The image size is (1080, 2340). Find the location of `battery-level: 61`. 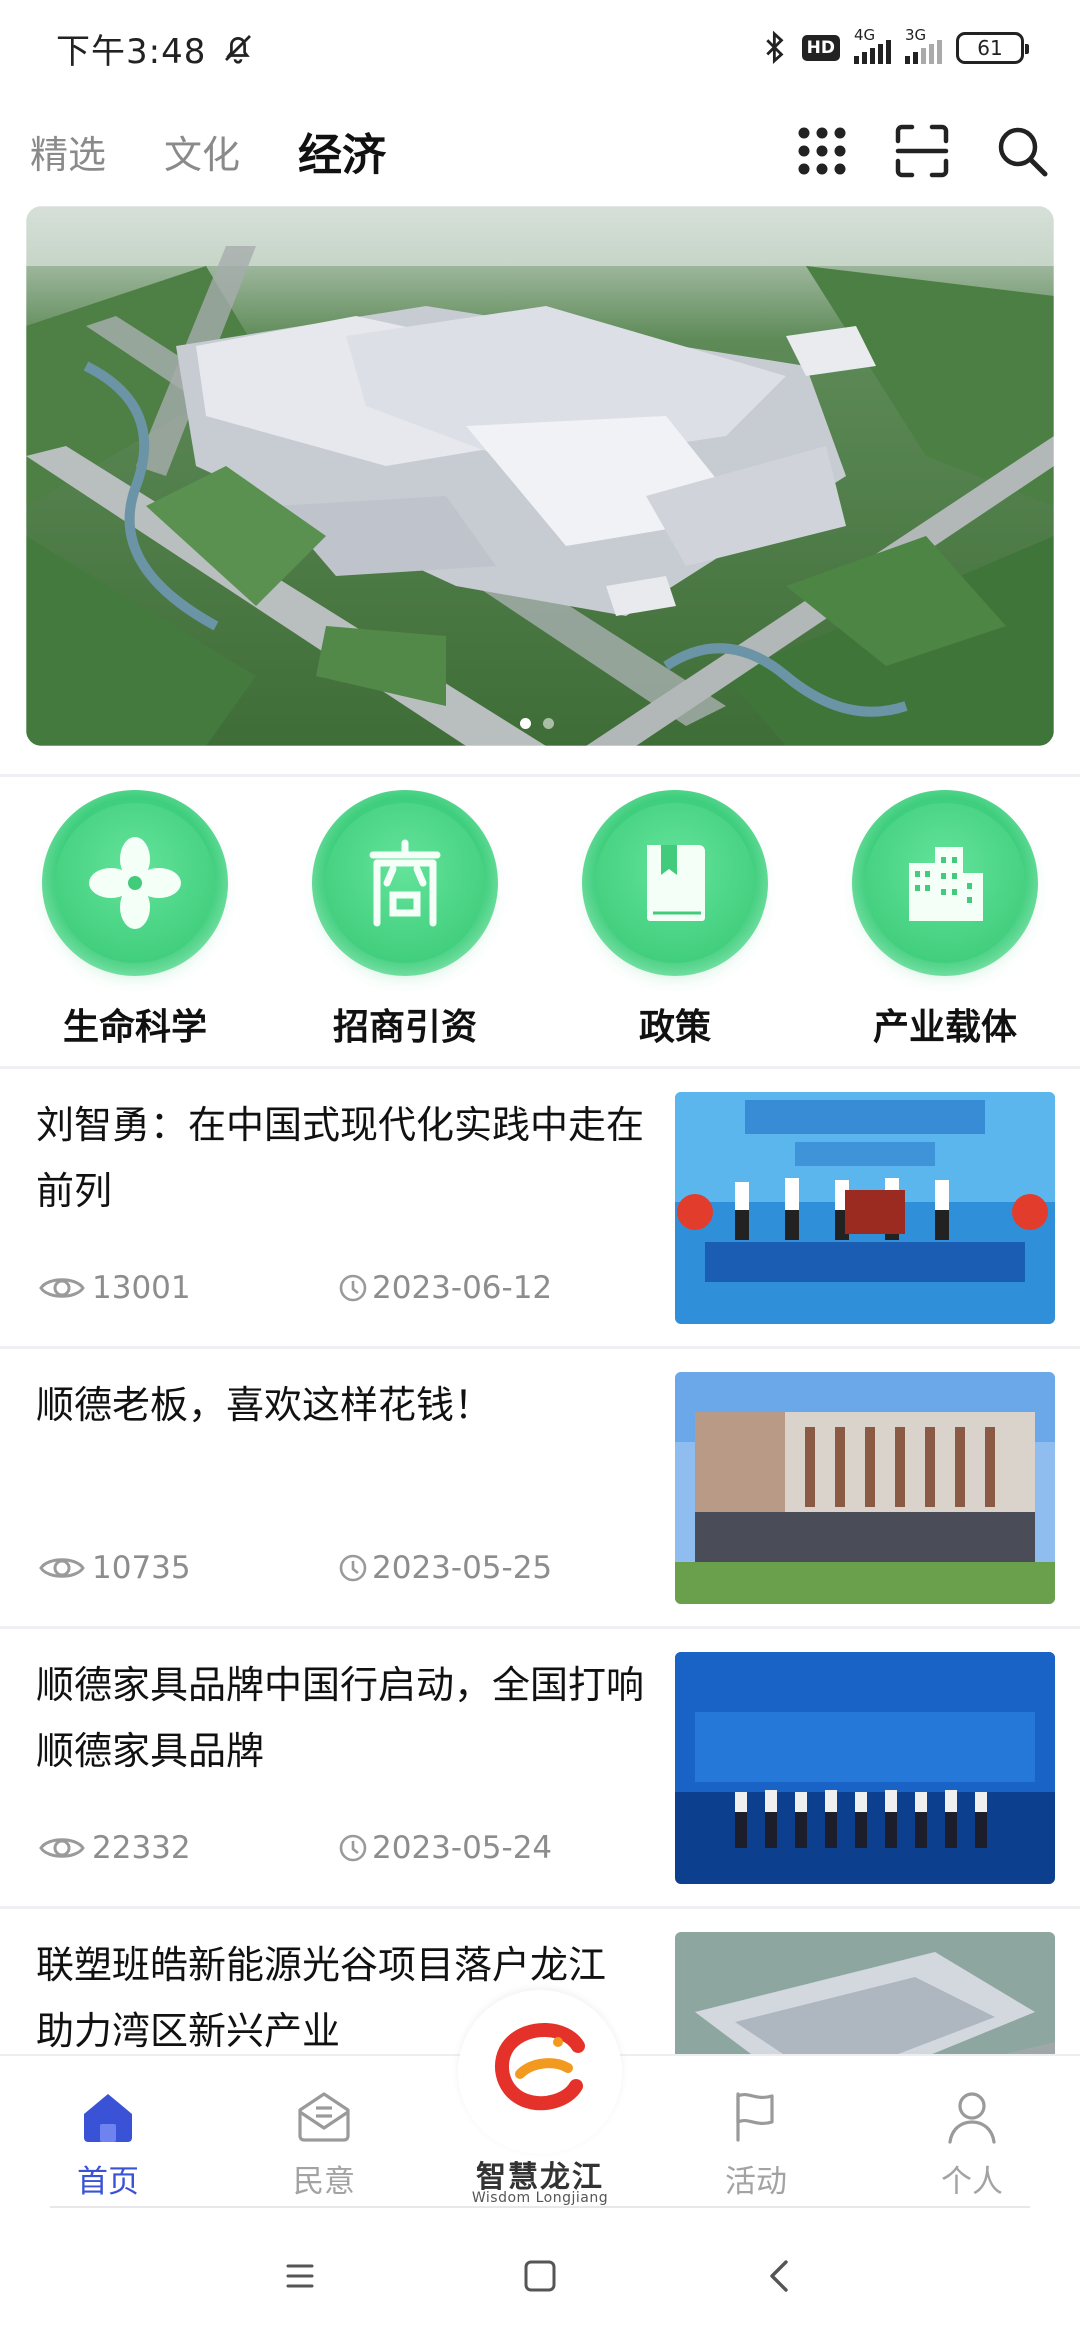

battery-level: 61 is located at coordinates (990, 48).